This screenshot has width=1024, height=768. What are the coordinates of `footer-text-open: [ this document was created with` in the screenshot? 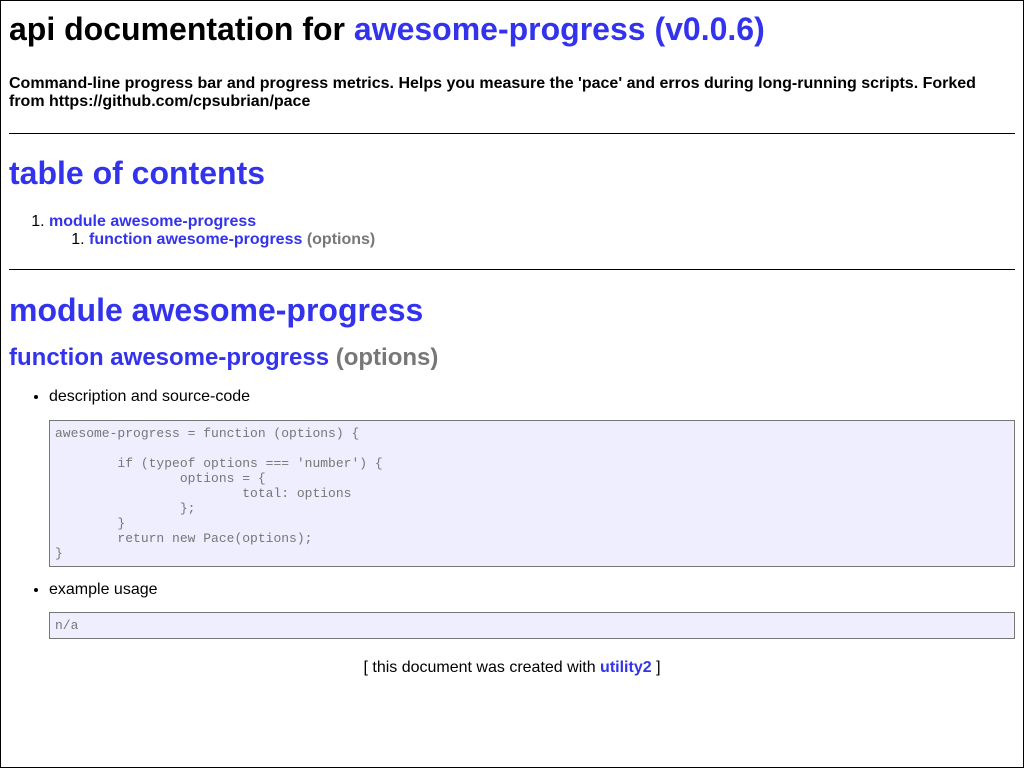 It's located at (479, 667).